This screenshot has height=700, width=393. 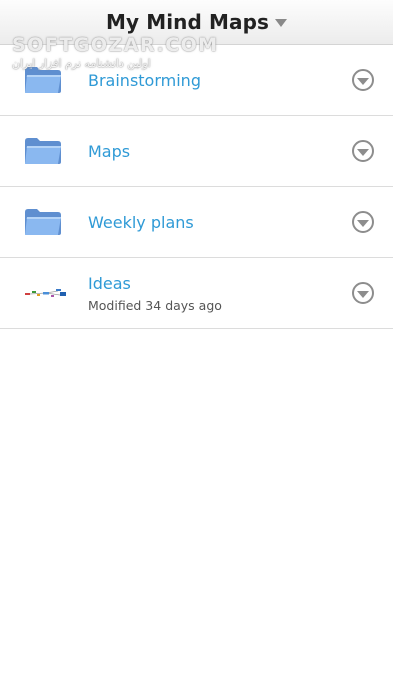 I want to click on item-title: Brainstorming, so click(x=144, y=80).